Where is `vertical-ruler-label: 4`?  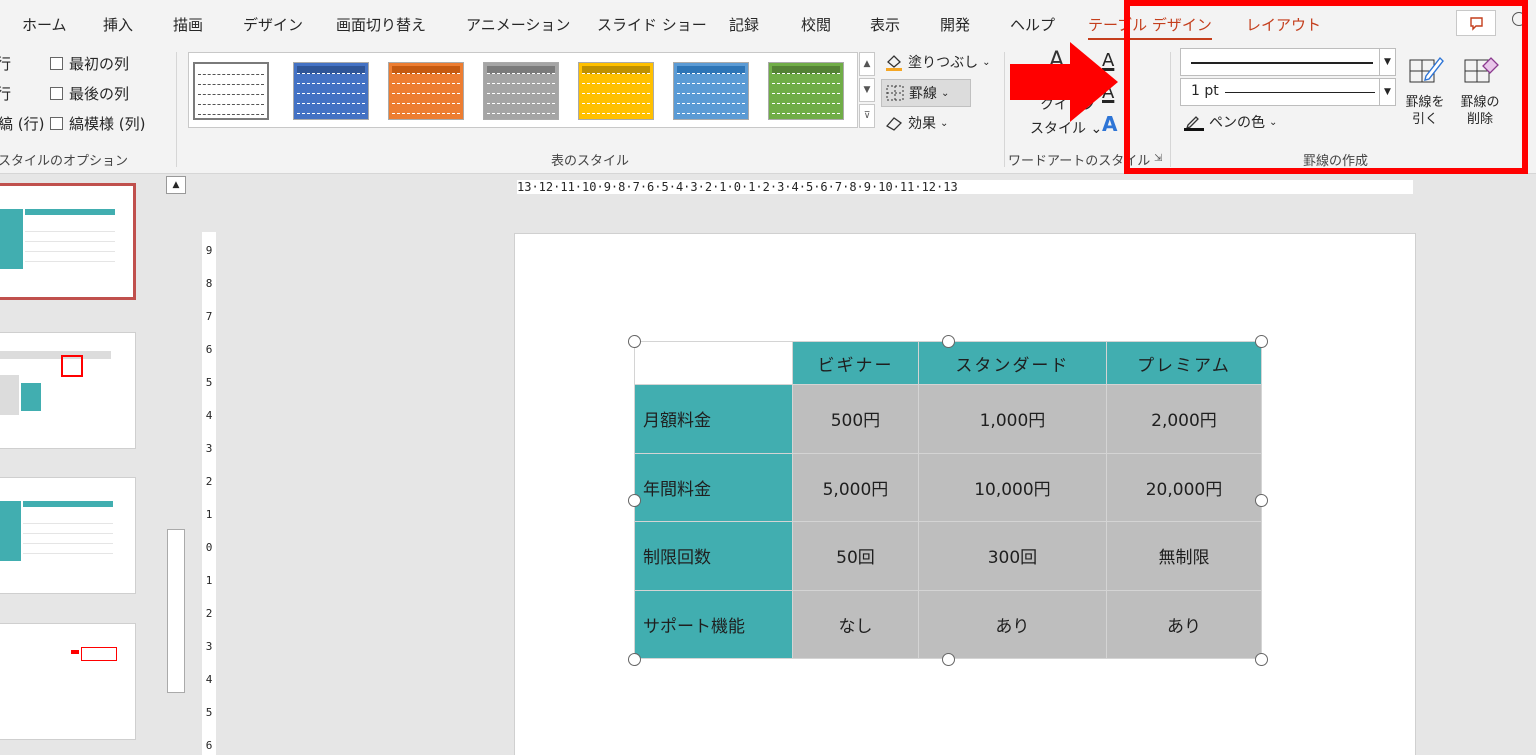 vertical-ruler-label: 4 is located at coordinates (209, 679).